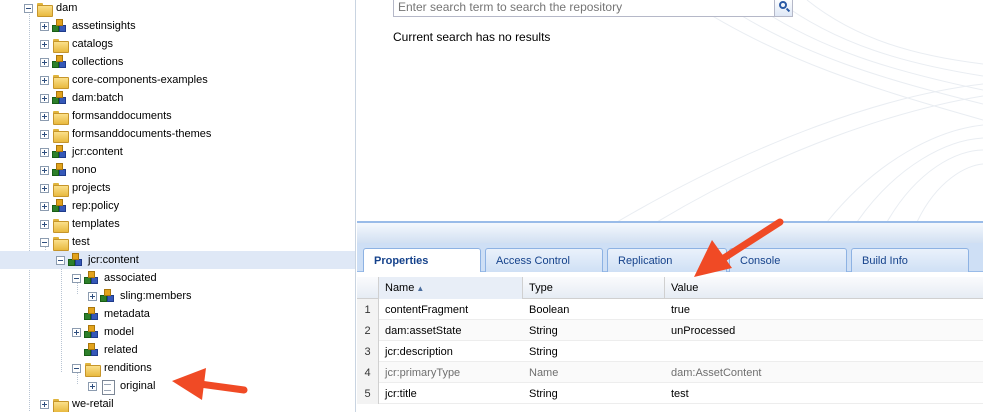 This screenshot has height=412, width=983. Describe the element at coordinates (98, 62) in the screenshot. I see `tree-node-label: collections` at that location.